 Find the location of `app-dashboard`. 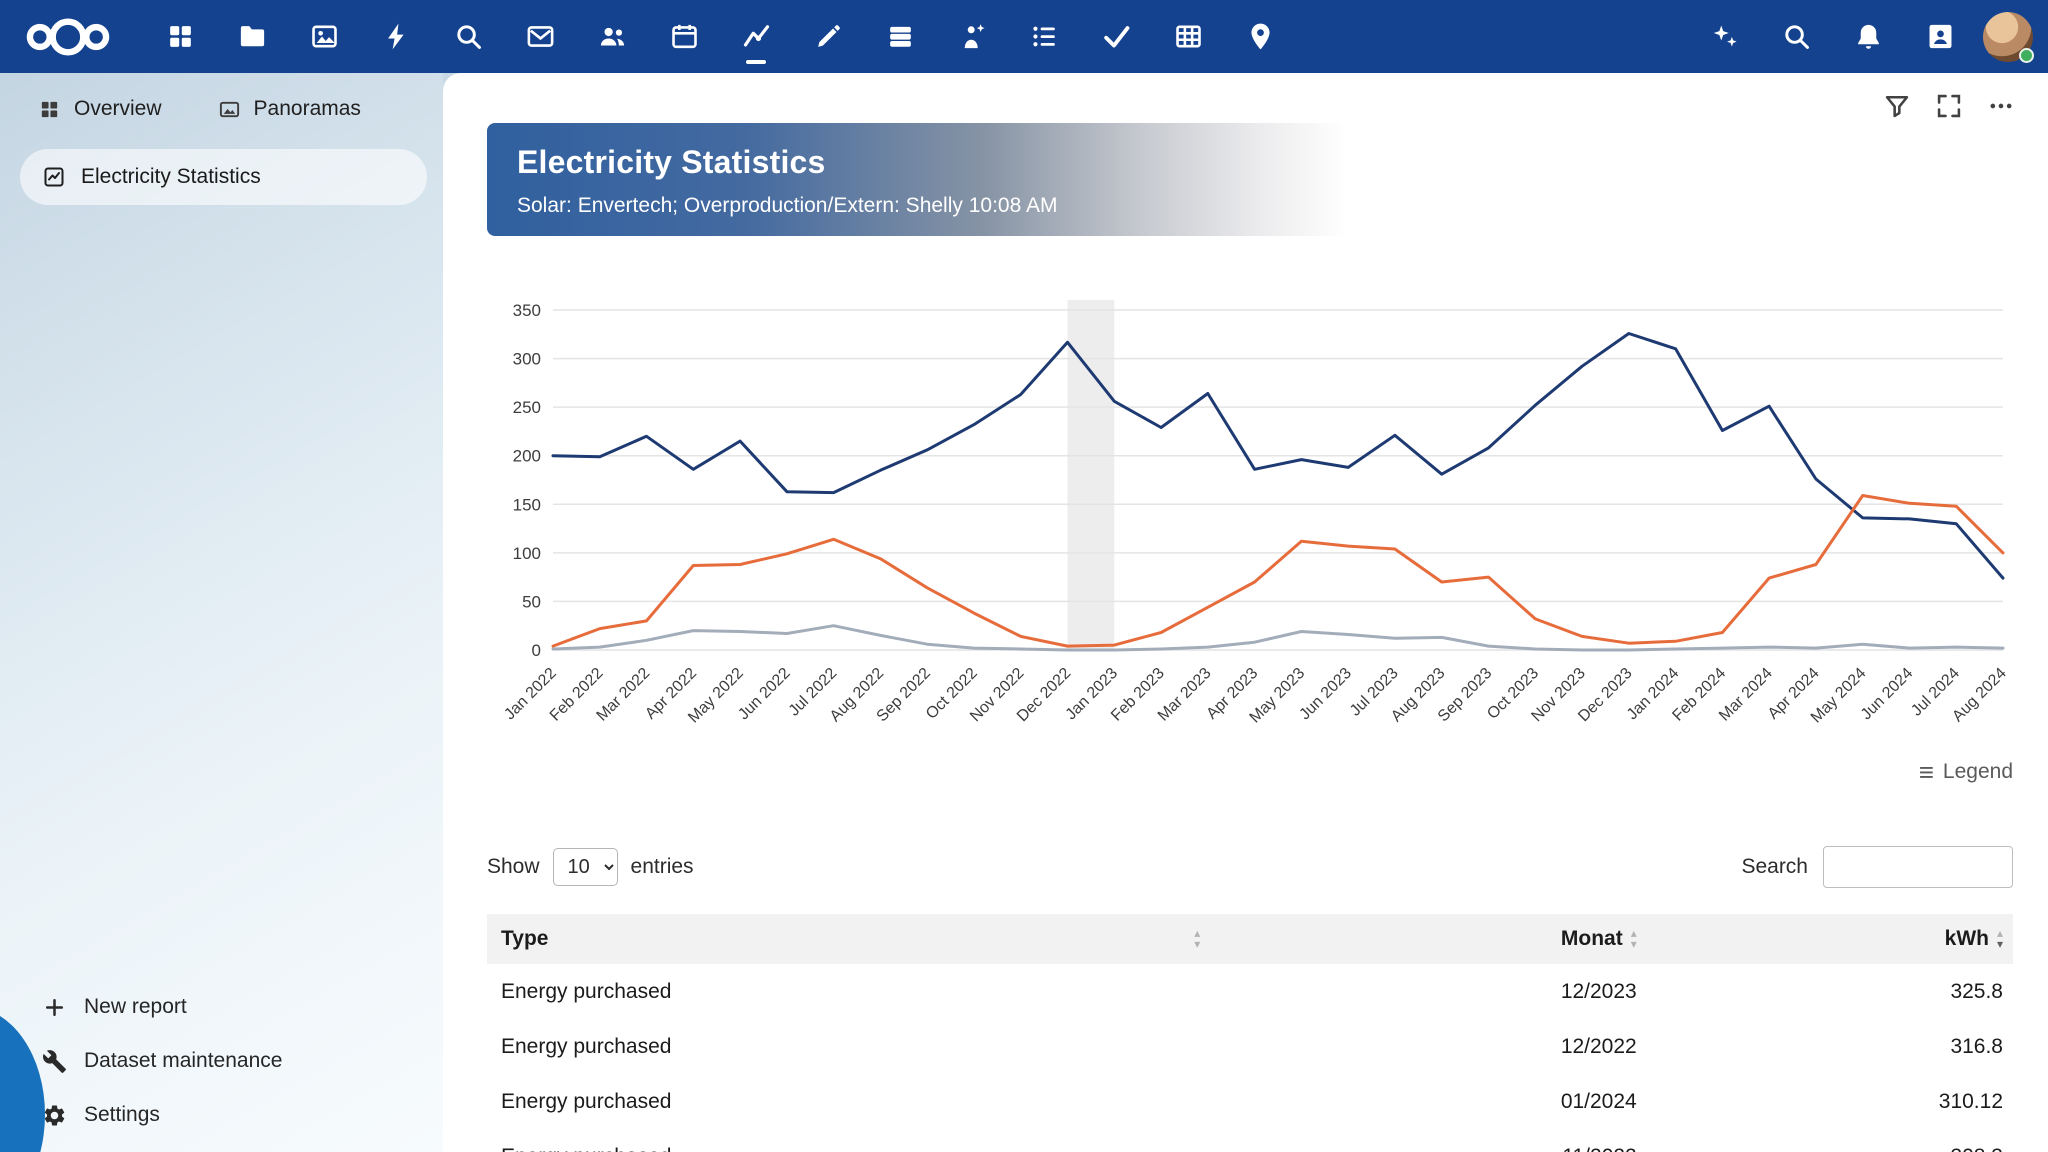

app-dashboard is located at coordinates (180, 36).